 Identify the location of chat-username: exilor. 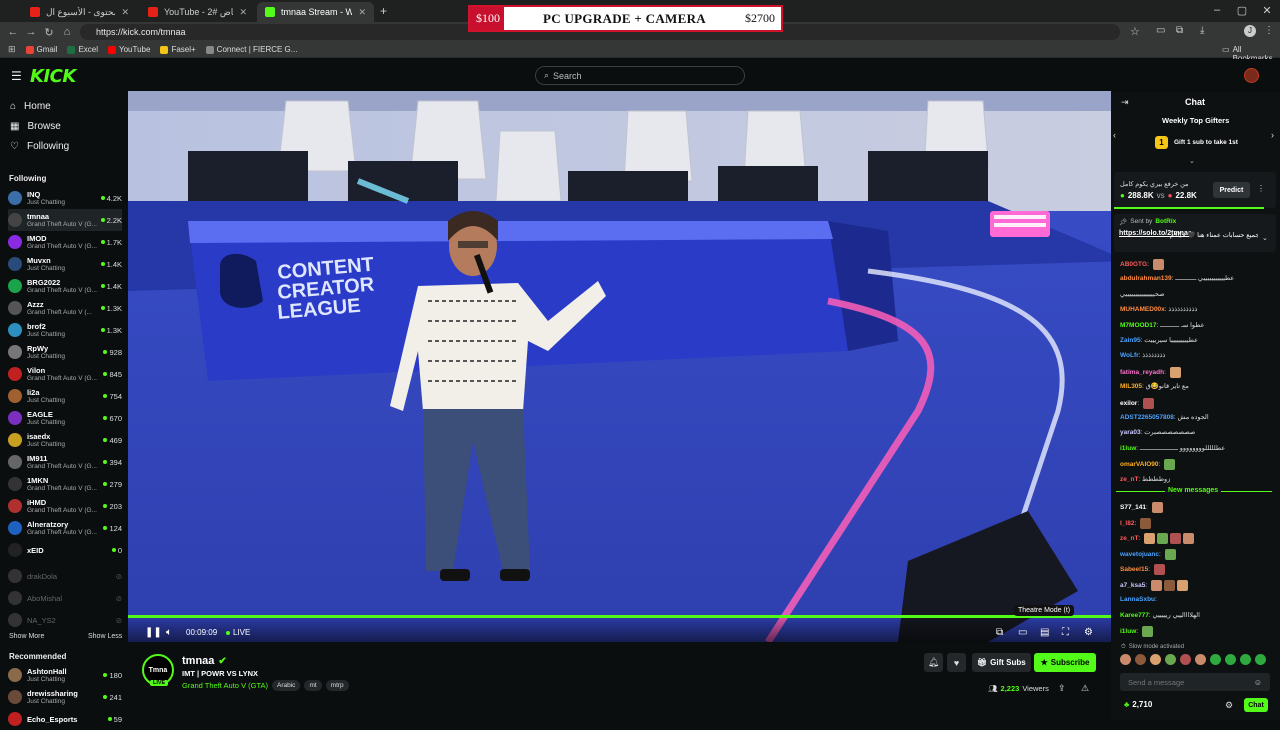
(1128, 403).